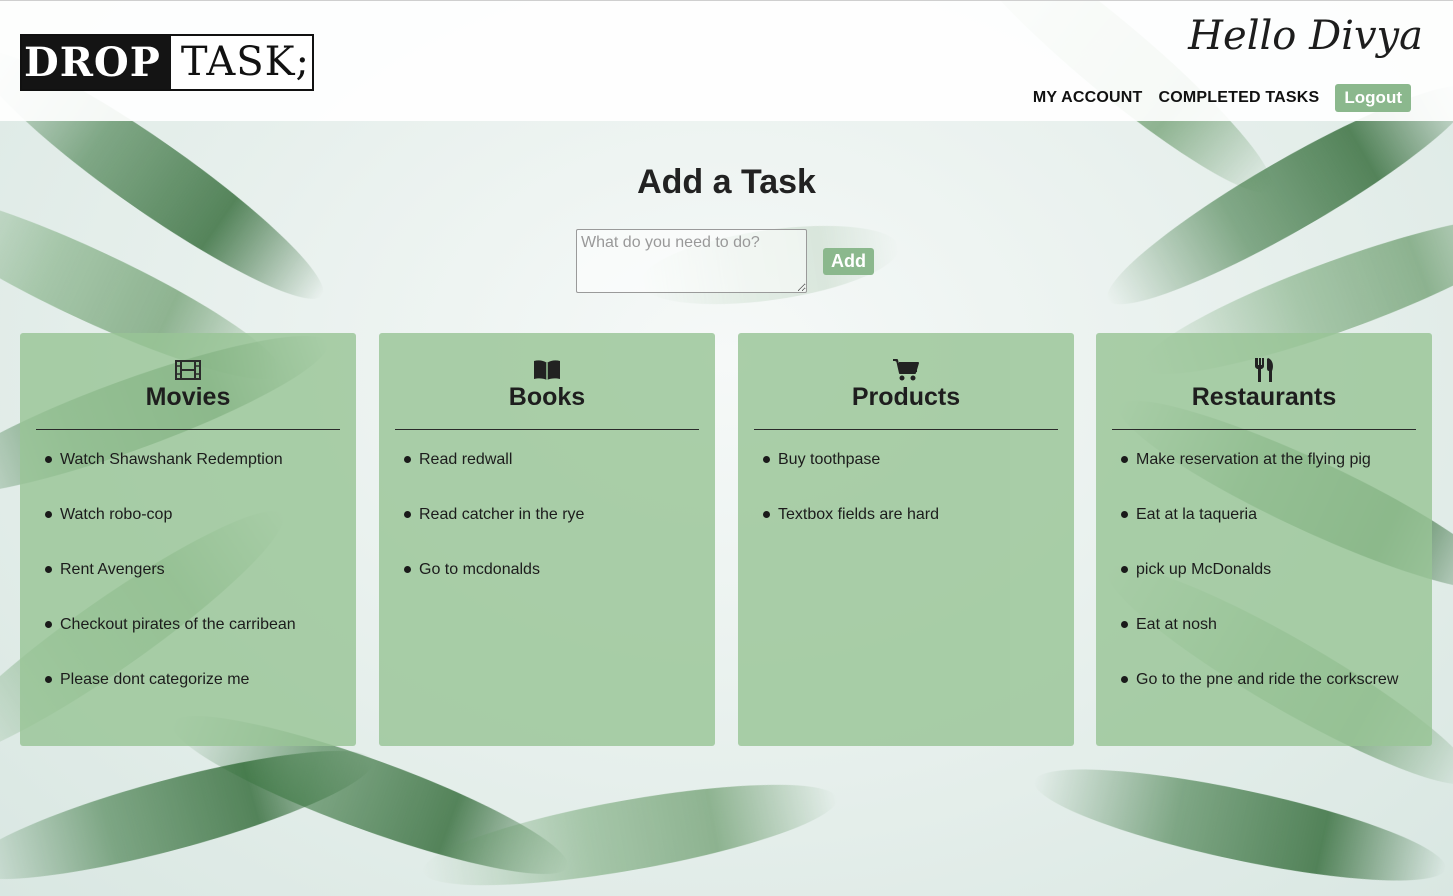 The height and width of the screenshot is (896, 1453). Describe the element at coordinates (554, 459) in the screenshot. I see `task-item: Read redwall` at that location.